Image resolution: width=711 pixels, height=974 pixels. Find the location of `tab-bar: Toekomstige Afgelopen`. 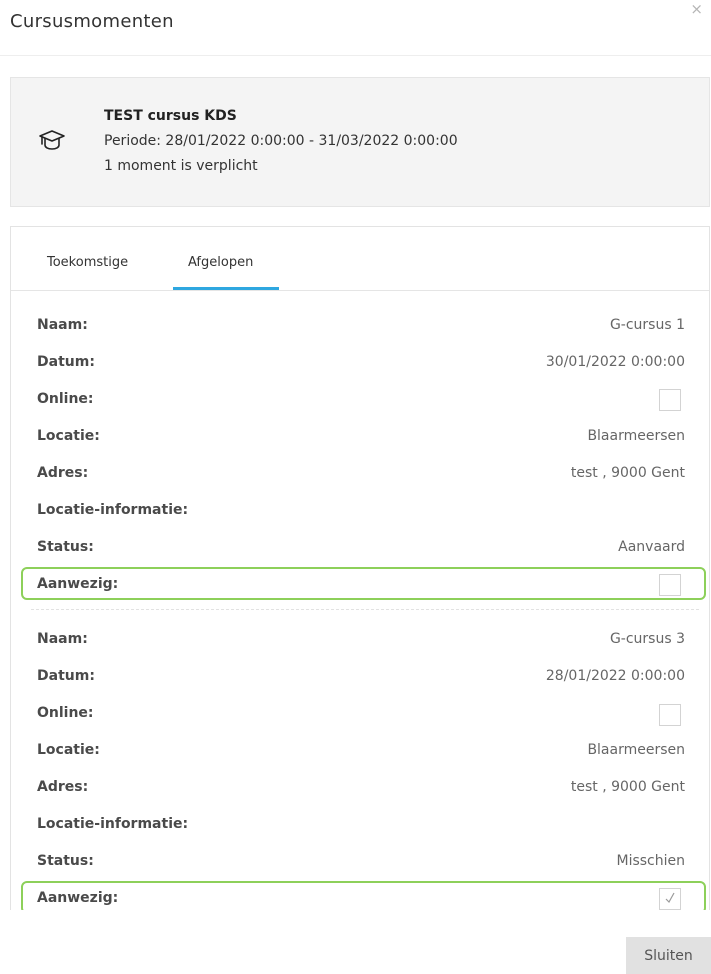

tab-bar: Toekomstige Afgelopen is located at coordinates (360, 259).